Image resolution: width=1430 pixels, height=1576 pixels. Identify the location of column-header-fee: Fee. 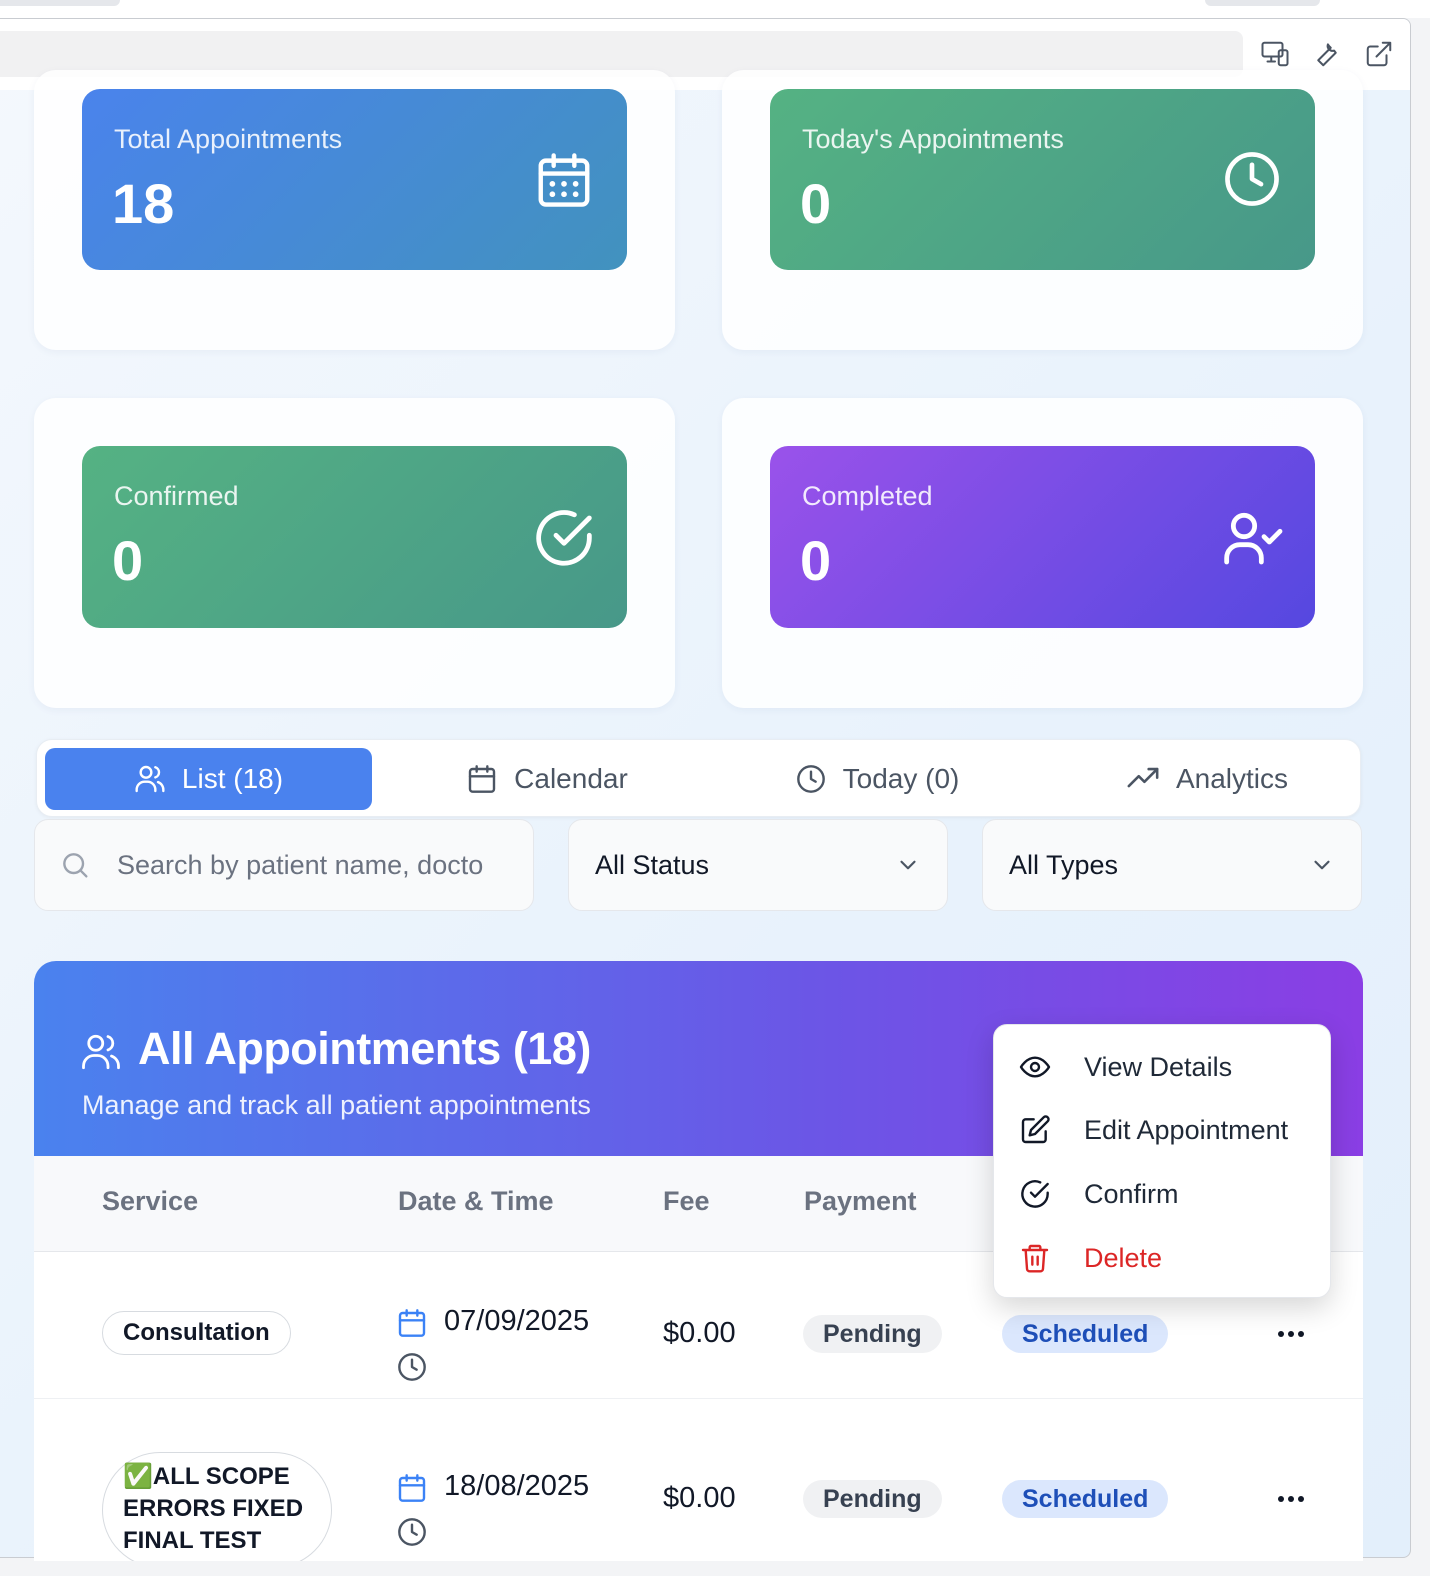
(686, 1201).